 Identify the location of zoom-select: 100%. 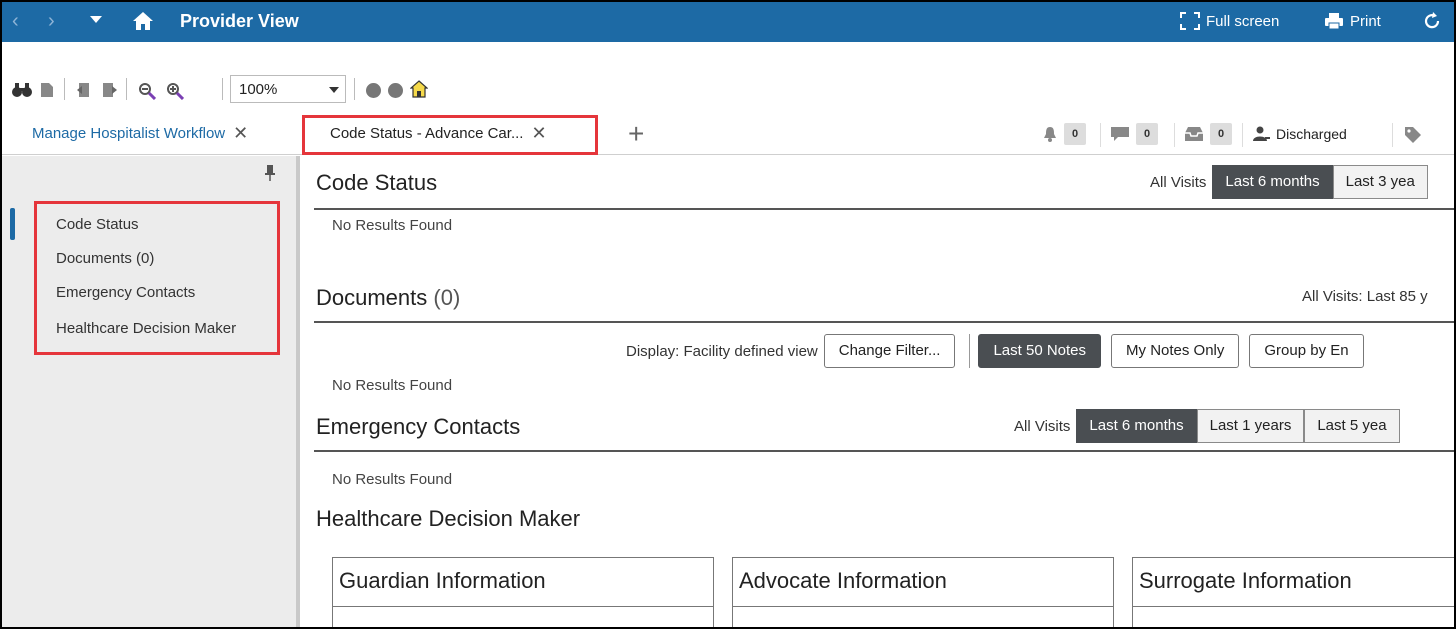
(288, 89).